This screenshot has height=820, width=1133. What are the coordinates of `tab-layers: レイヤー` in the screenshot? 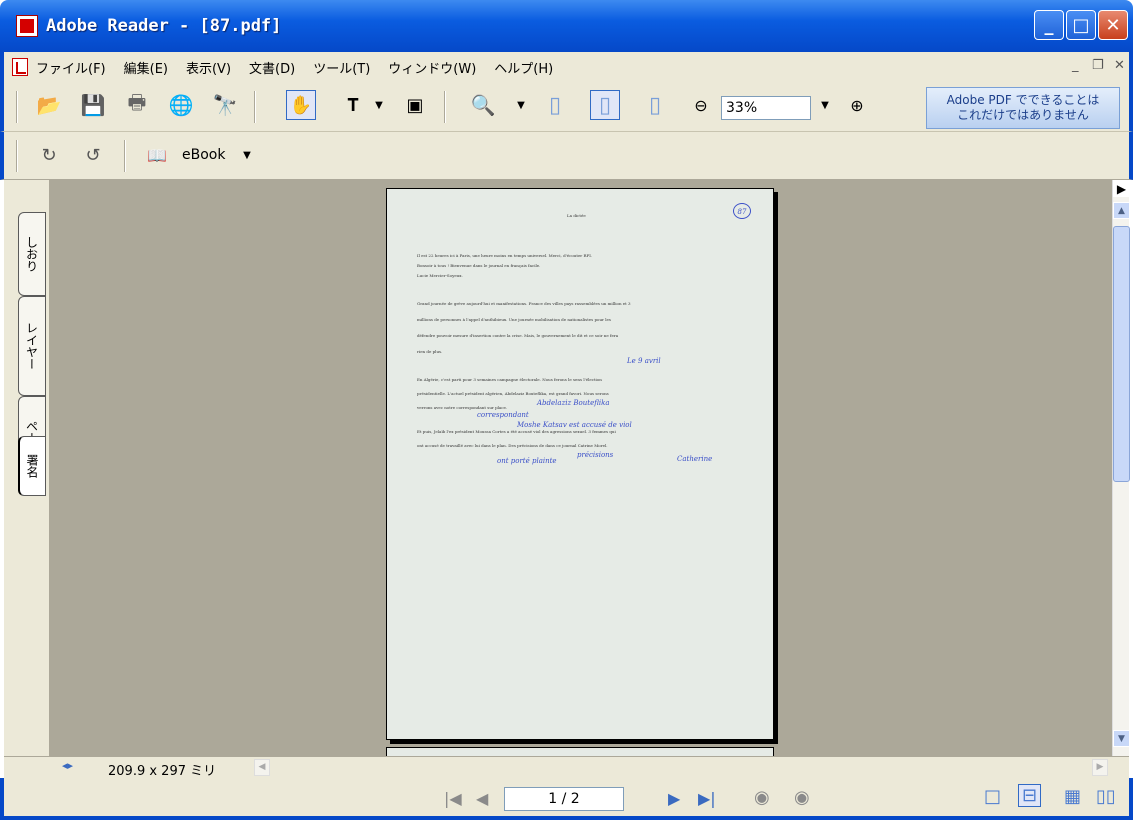 It's located at (32, 346).